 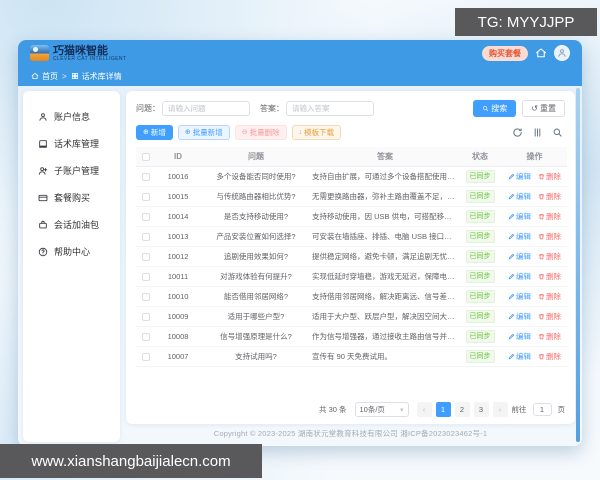 What do you see at coordinates (35, 75) in the screenshot?
I see `breadcrumb-home-icon` at bounding box center [35, 75].